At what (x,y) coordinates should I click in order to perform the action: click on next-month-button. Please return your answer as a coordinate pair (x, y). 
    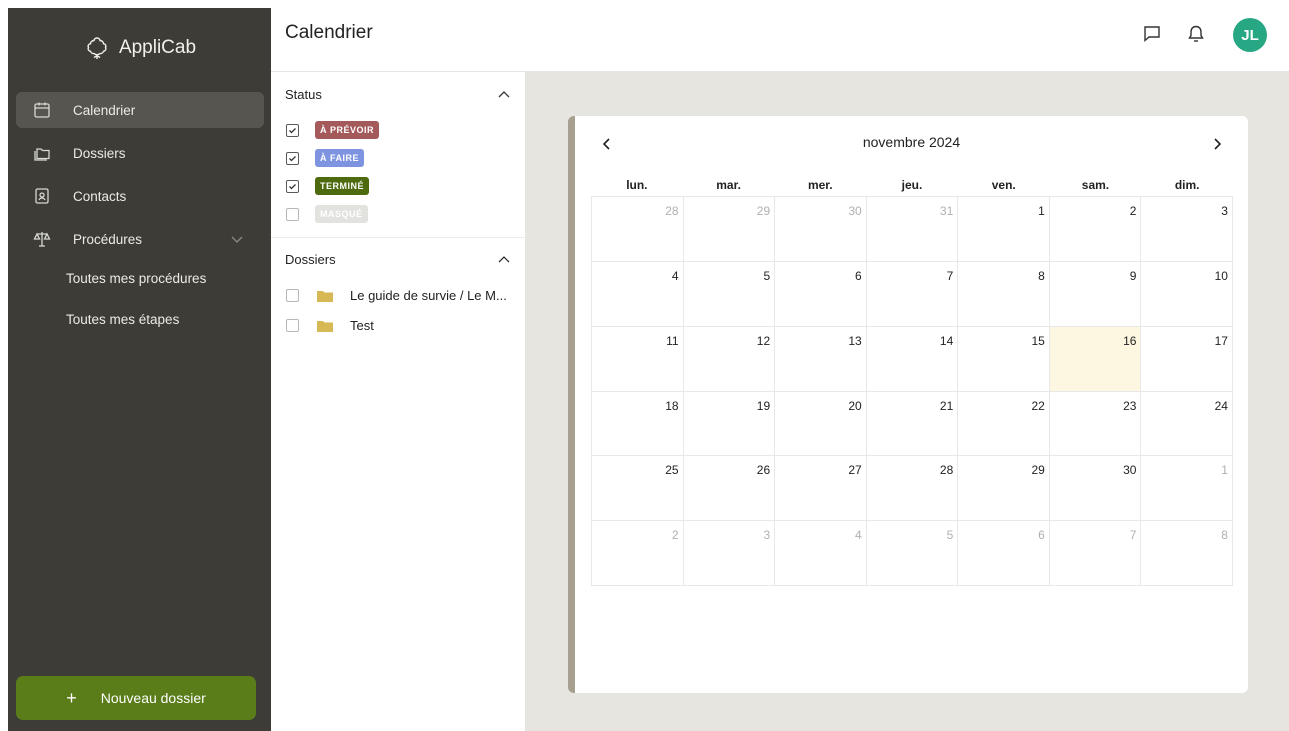
    Looking at the image, I should click on (1217, 144).